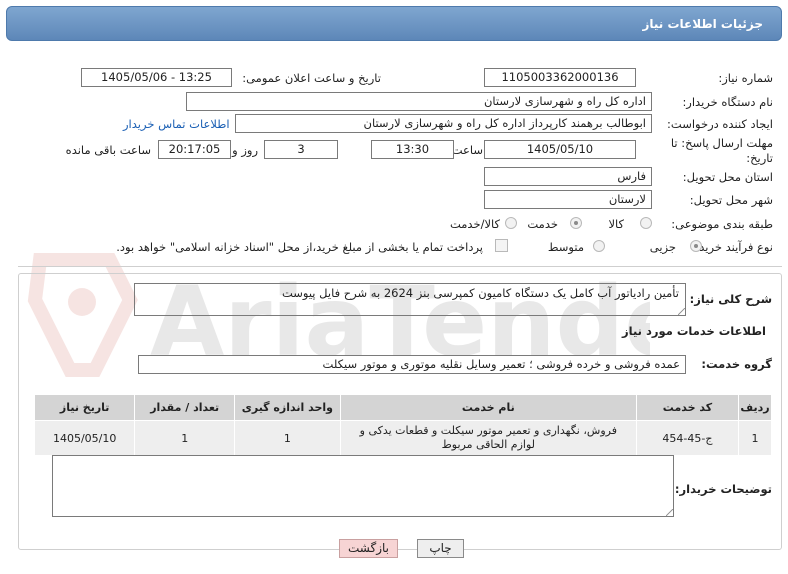  Describe the element at coordinates (646, 223) in the screenshot. I see `category-radio-goods` at that location.